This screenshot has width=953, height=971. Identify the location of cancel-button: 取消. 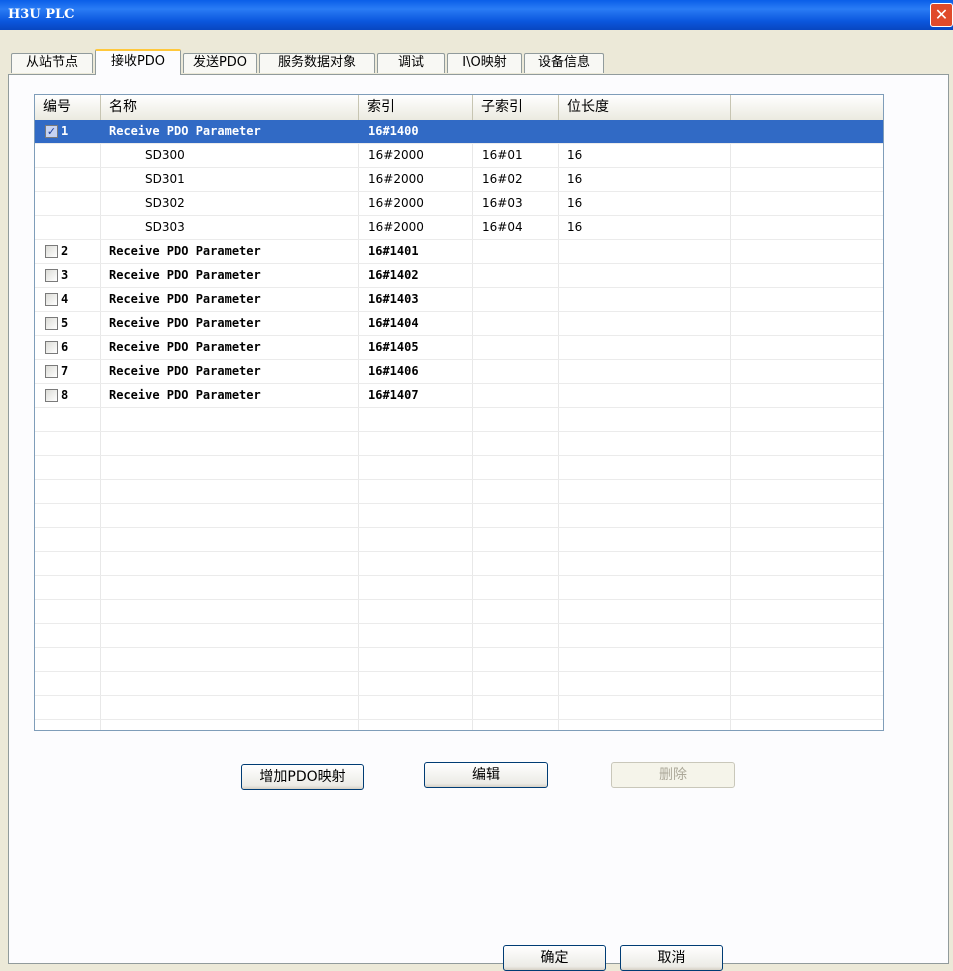
(671, 958).